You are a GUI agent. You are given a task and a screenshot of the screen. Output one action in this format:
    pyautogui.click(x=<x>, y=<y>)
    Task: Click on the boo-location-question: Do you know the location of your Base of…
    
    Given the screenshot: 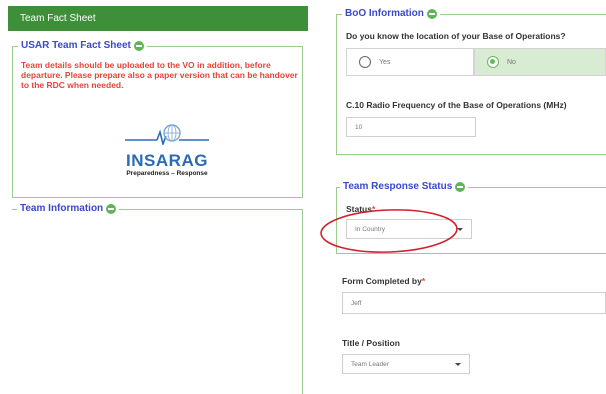 What is the action you would take?
    pyautogui.click(x=456, y=36)
    